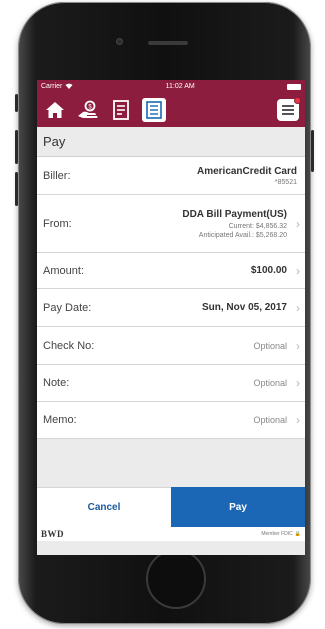  Describe the element at coordinates (180, 86) in the screenshot. I see `clock: 11:02 AM` at that location.